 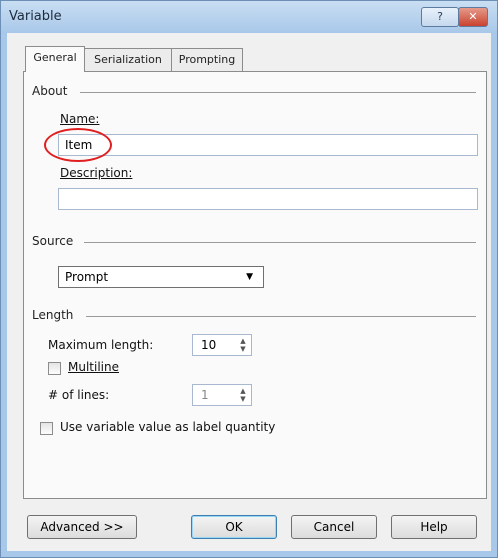 I want to click on chevron-down-icon: ▼, so click(x=249, y=277).